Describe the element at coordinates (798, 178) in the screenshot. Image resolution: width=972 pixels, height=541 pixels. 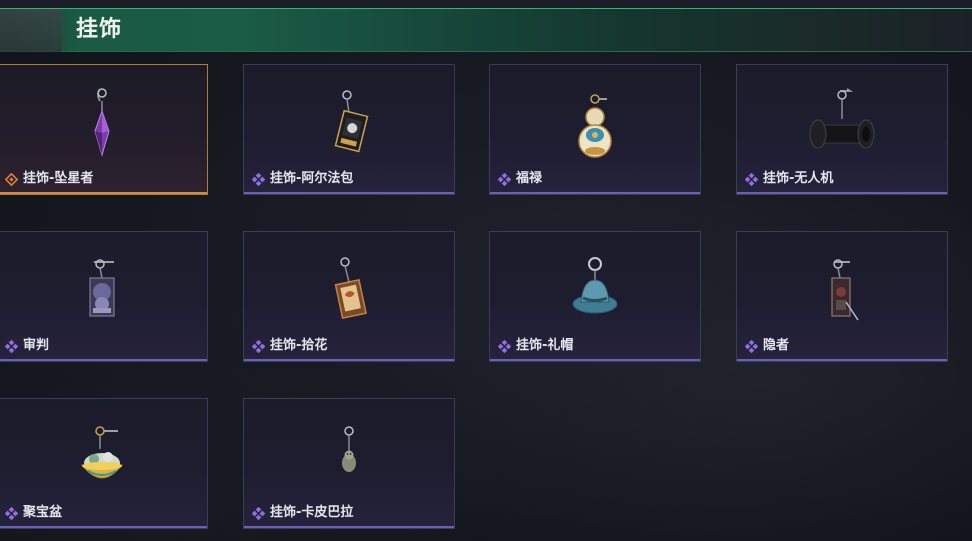
I see `item-name: 挂饰-无人机` at that location.